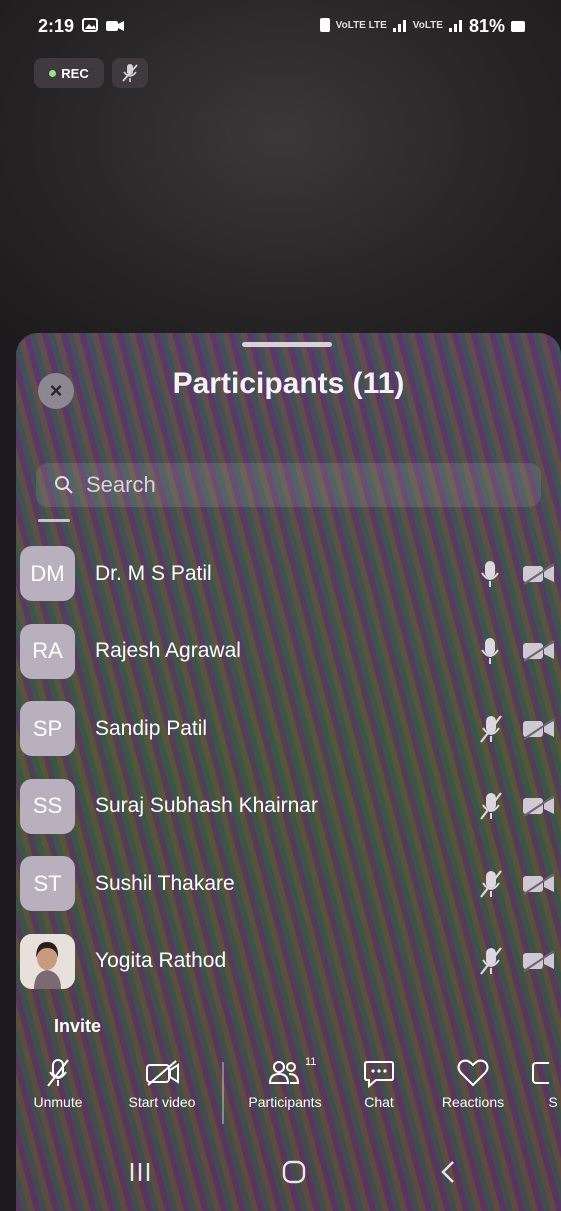 The image size is (561, 1211). What do you see at coordinates (553, 1102) in the screenshot?
I see `share-label: S` at bounding box center [553, 1102].